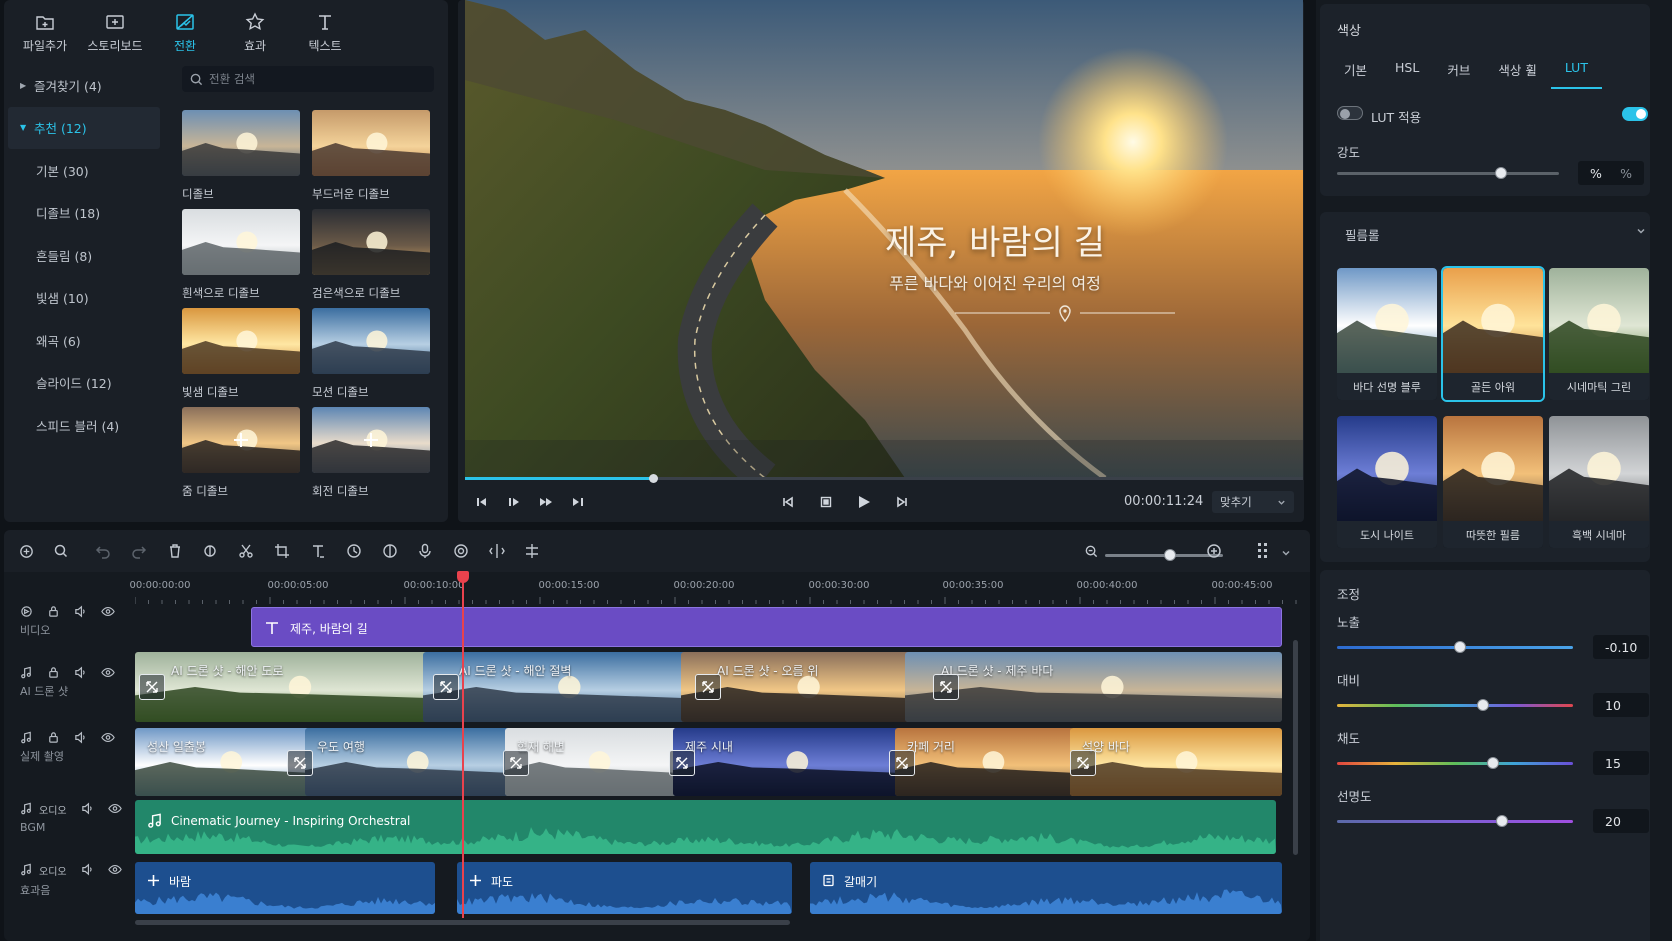  What do you see at coordinates (1635, 114) in the screenshot?
I see `lut-enable-toggle` at bounding box center [1635, 114].